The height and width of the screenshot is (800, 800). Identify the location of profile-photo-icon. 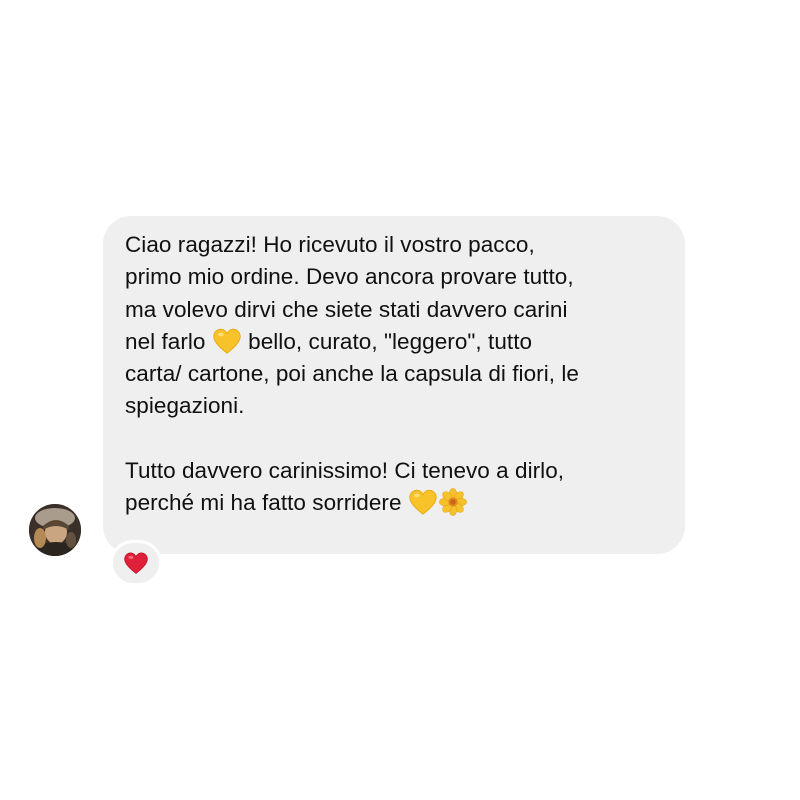
(55, 530).